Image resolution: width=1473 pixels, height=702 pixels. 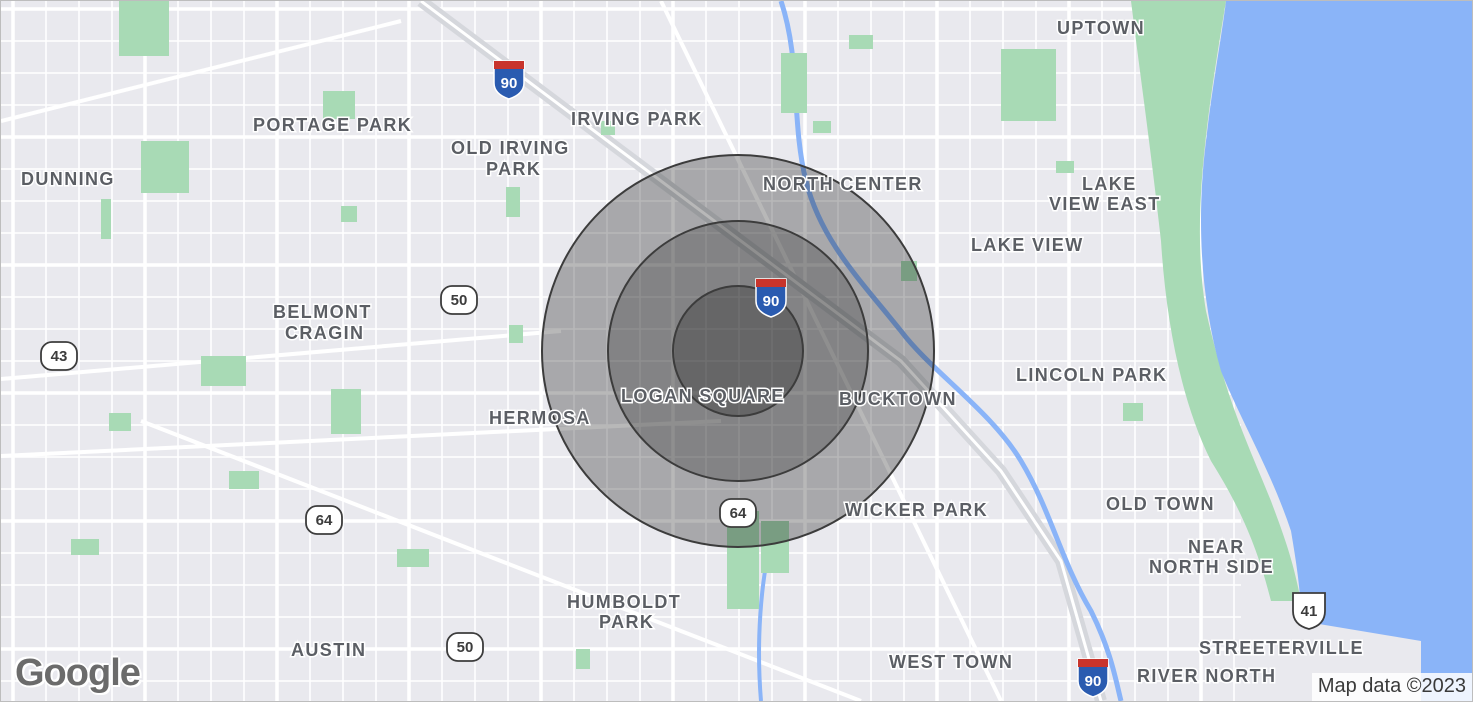 What do you see at coordinates (624, 602) in the screenshot?
I see `label-humboldt-park-1: HUMBOLDT` at bounding box center [624, 602].